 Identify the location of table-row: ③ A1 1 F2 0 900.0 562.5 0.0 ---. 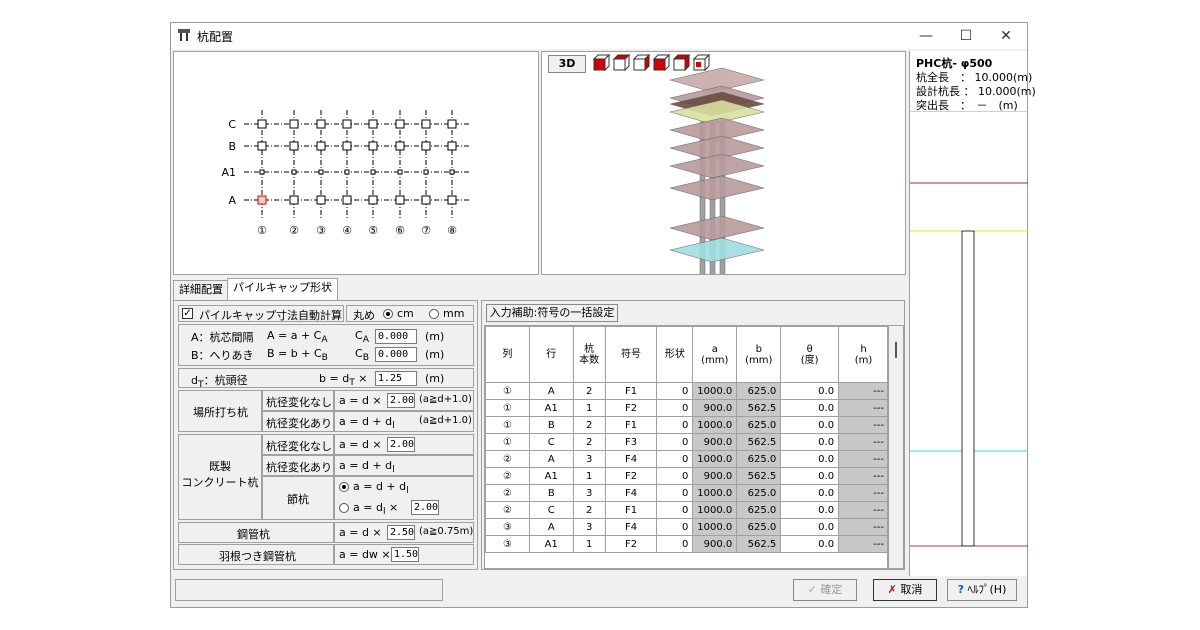
(686, 544).